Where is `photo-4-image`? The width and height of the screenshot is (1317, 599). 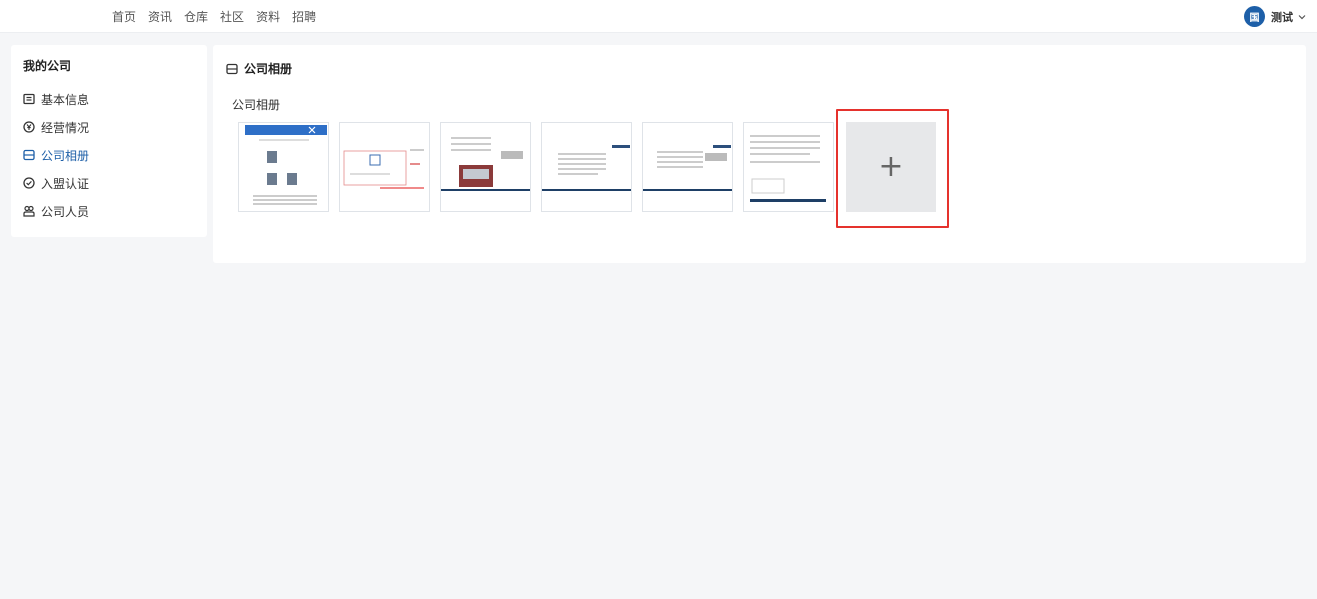
photo-4-image is located at coordinates (586, 168).